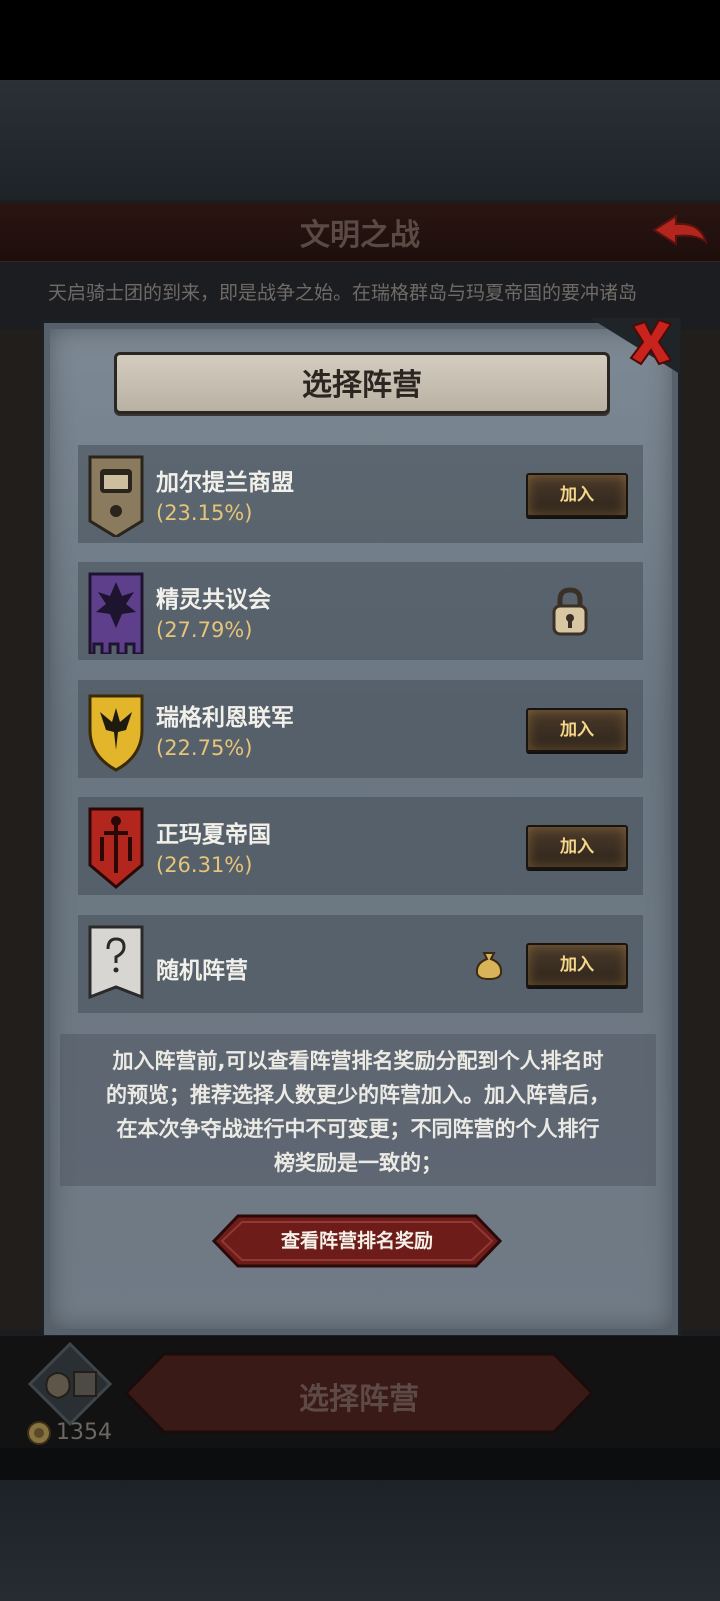 The height and width of the screenshot is (1601, 720). What do you see at coordinates (697, 830) in the screenshot?
I see `map-edge-right` at bounding box center [697, 830].